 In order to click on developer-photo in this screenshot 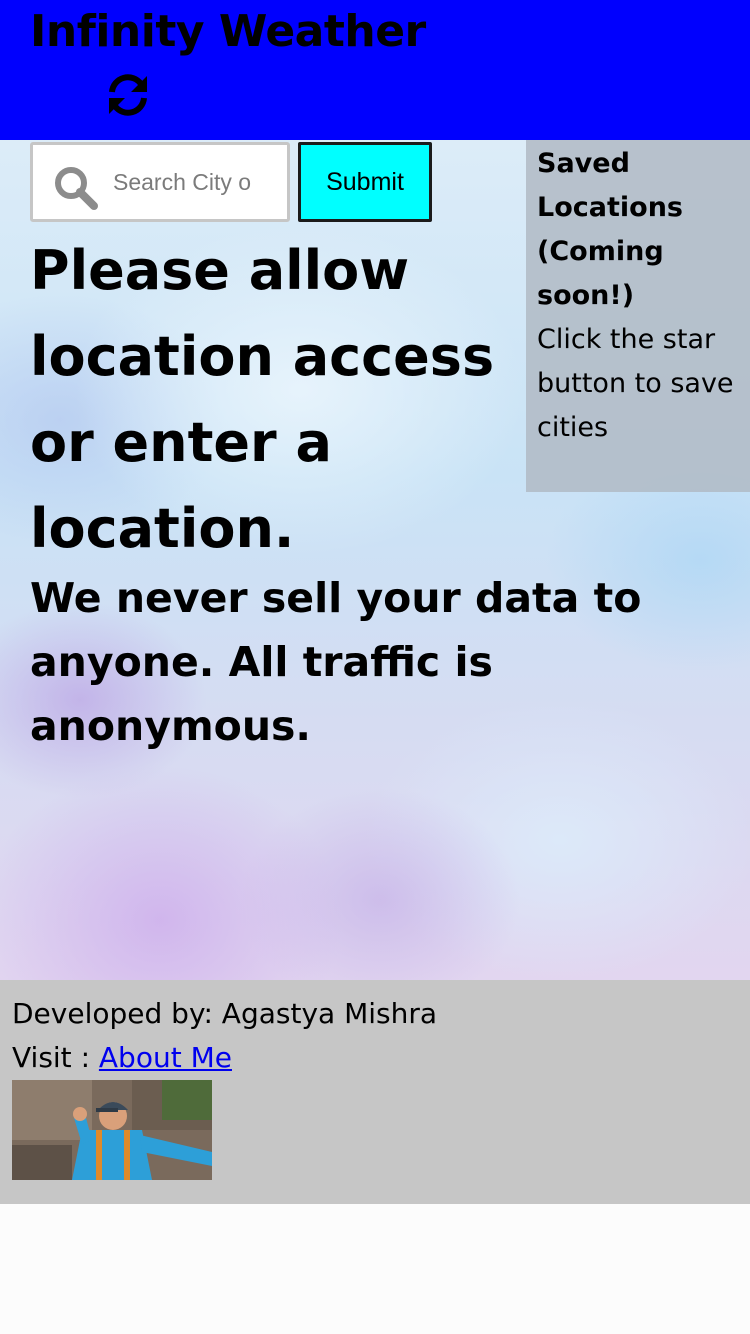, I will do `click(112, 1130)`.